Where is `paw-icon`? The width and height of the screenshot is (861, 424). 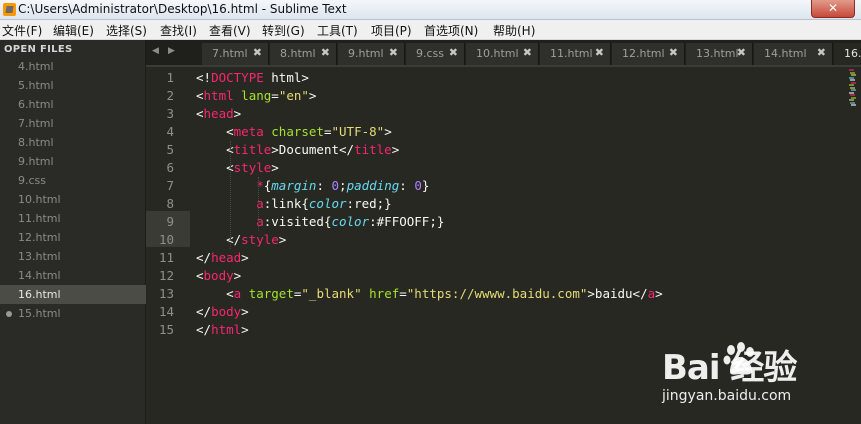 paw-icon is located at coordinates (738, 358).